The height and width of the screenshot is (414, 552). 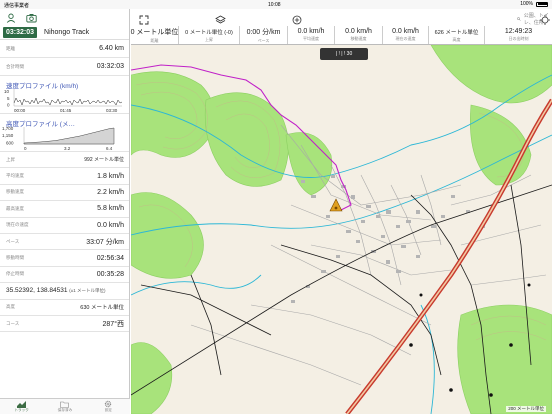 I want to click on stat-row-ascent: 上昇 992 メートル単位, so click(x=64, y=160).